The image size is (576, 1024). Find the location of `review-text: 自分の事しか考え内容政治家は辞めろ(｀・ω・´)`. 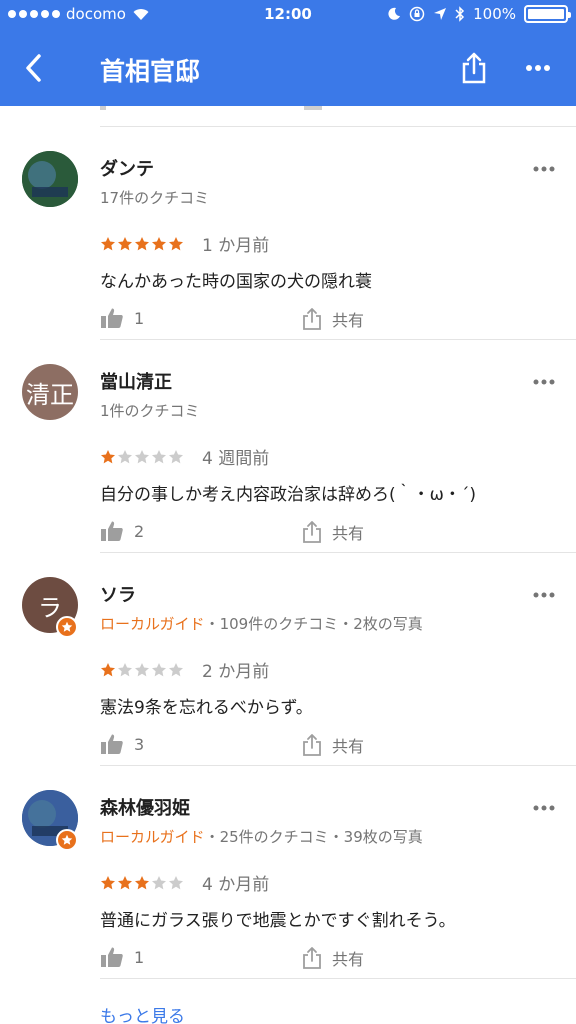

review-text: 自分の事しか考え内容政治家は辞めろ(｀・ω・´) is located at coordinates (288, 495).